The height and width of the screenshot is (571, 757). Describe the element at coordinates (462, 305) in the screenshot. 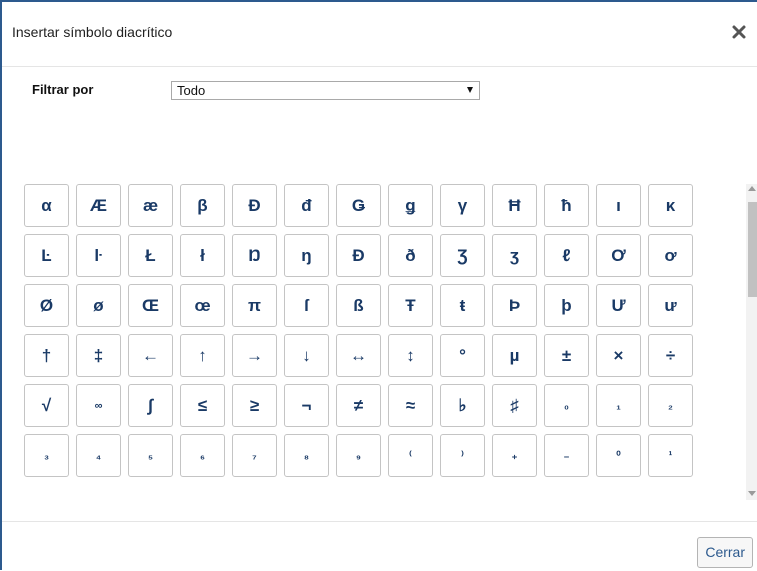

I see `symbol-button: ŧ` at that location.